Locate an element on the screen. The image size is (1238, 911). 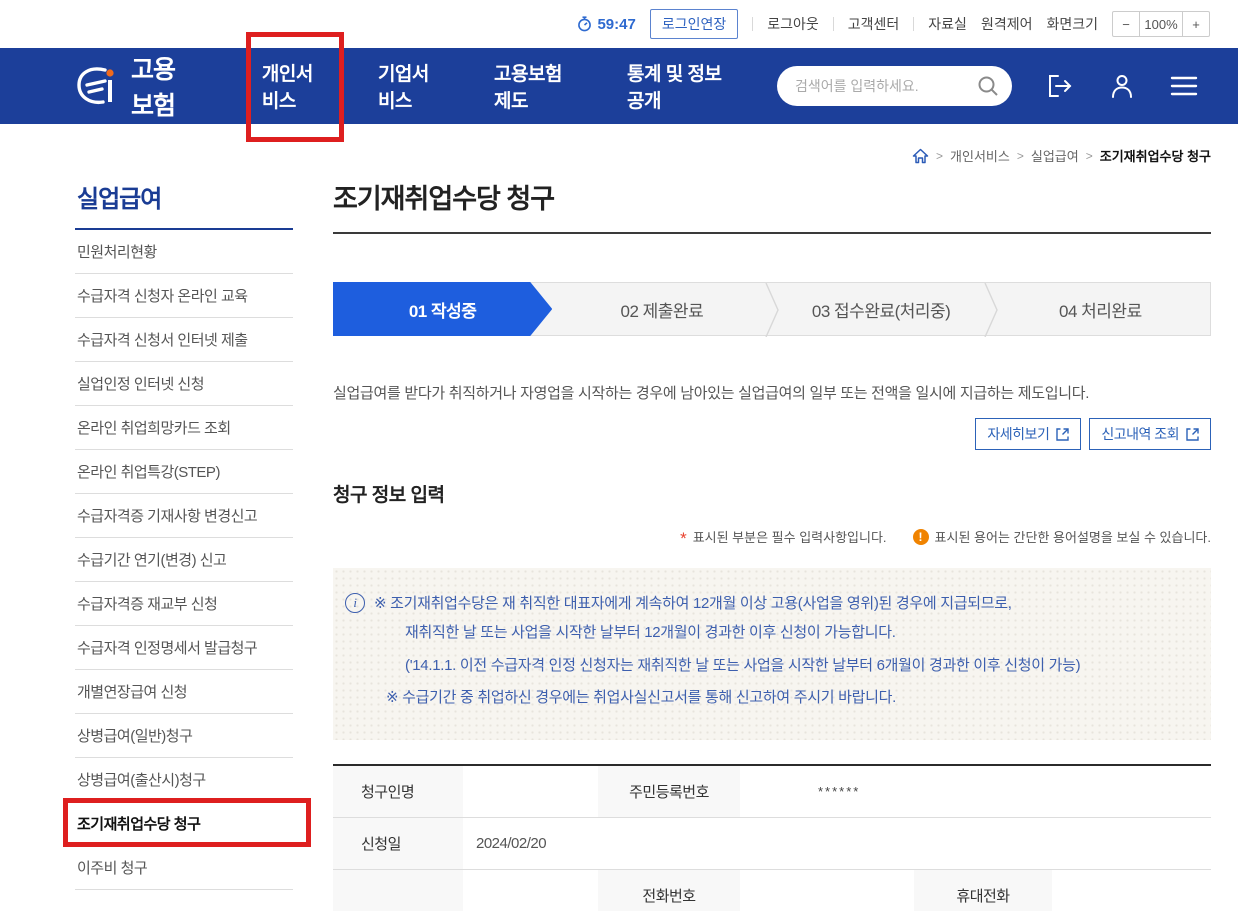
screen-size-label: 화면크기 is located at coordinates (1072, 24).